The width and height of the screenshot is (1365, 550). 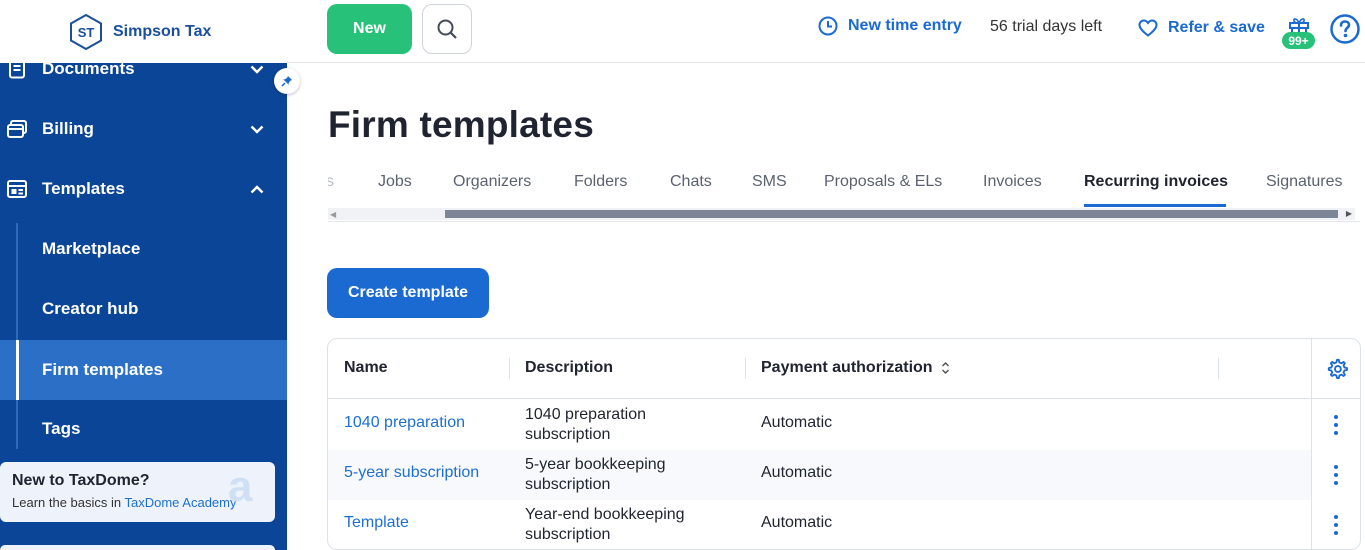 What do you see at coordinates (17, 189) in the screenshot?
I see `templates-icon` at bounding box center [17, 189].